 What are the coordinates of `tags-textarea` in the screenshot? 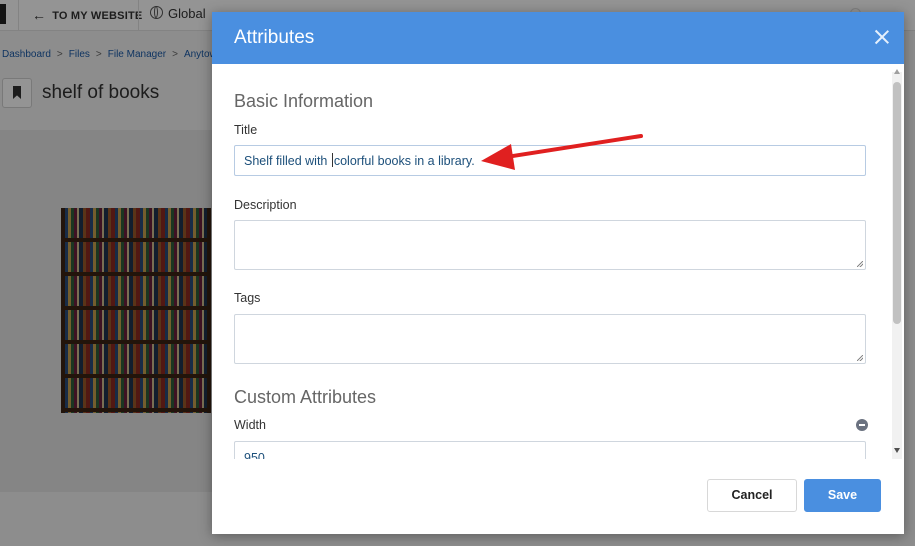 It's located at (550, 339).